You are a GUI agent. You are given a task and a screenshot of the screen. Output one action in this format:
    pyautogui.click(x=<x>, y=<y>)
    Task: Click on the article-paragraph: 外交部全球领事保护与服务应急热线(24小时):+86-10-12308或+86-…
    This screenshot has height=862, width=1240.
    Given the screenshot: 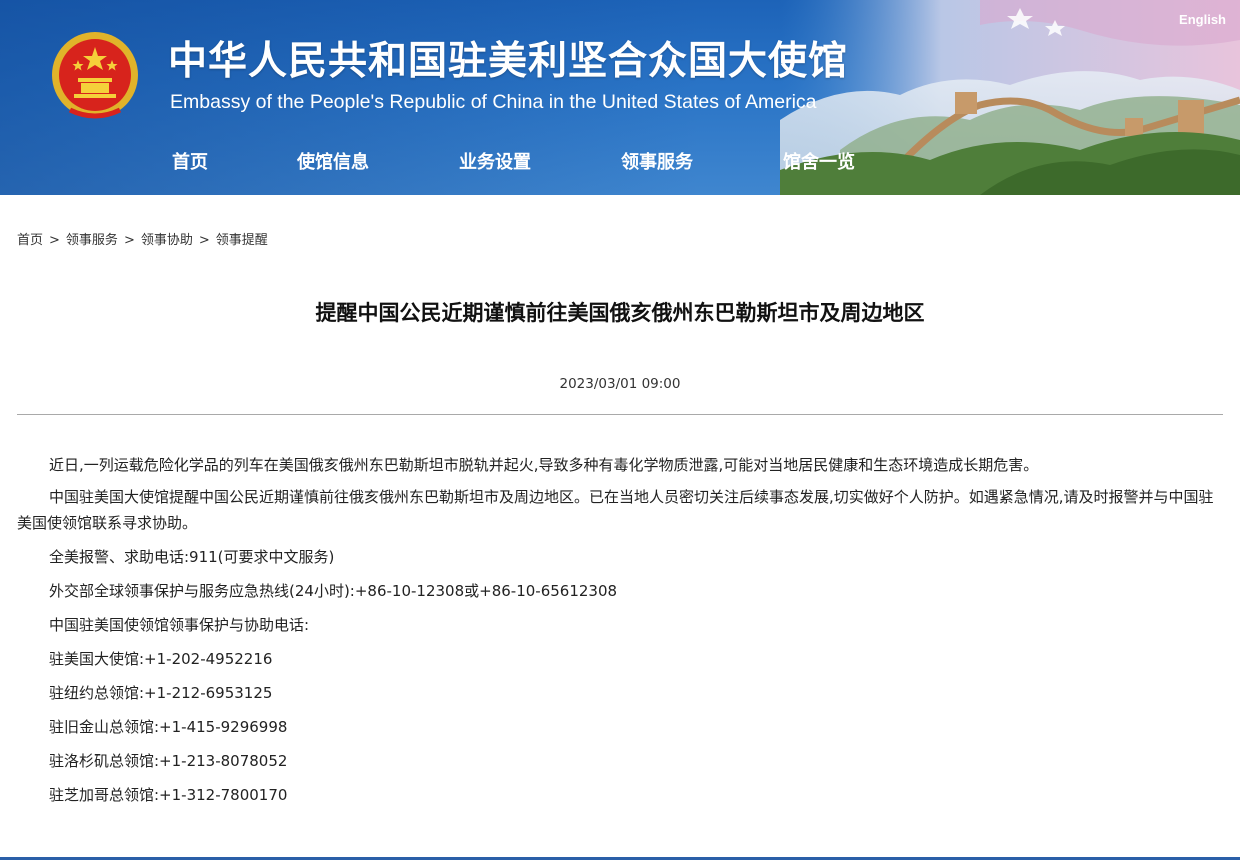 What is the action you would take?
    pyautogui.click(x=333, y=591)
    